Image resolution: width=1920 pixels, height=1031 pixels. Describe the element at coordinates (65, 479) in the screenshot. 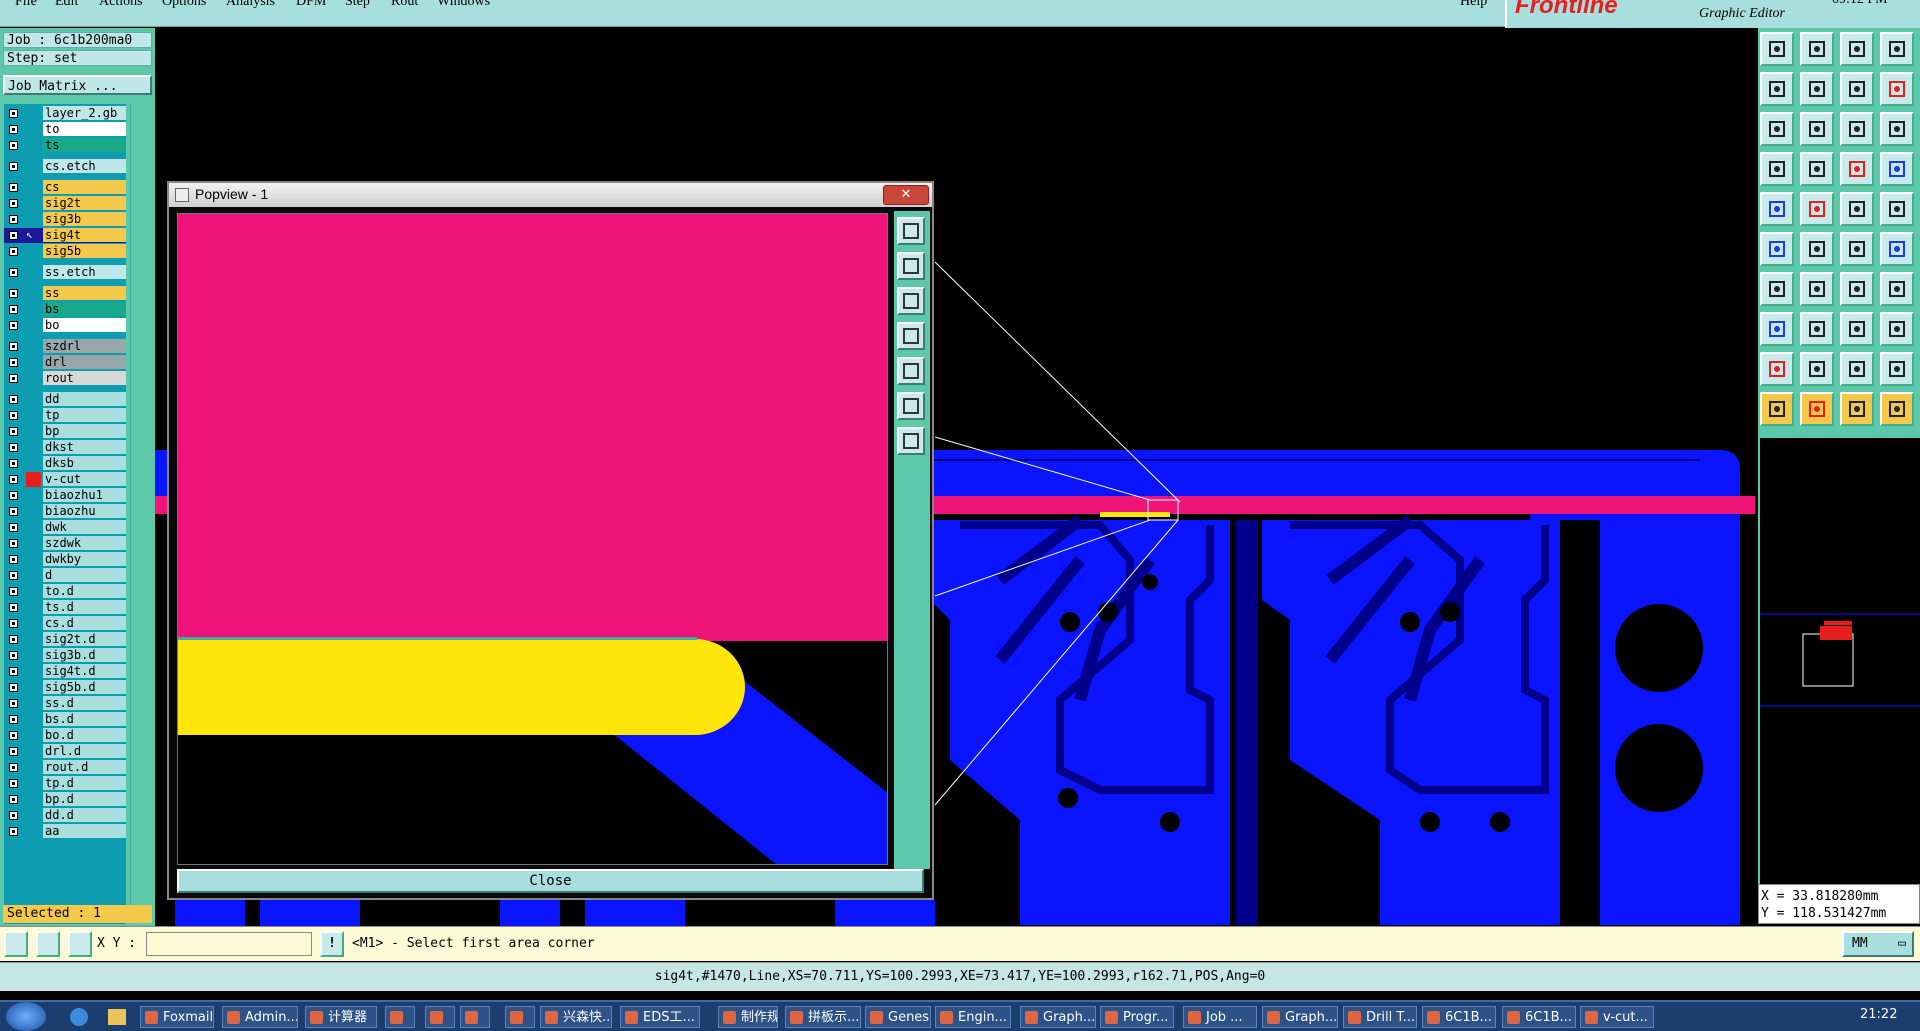

I see `layer-row: v-cut` at that location.